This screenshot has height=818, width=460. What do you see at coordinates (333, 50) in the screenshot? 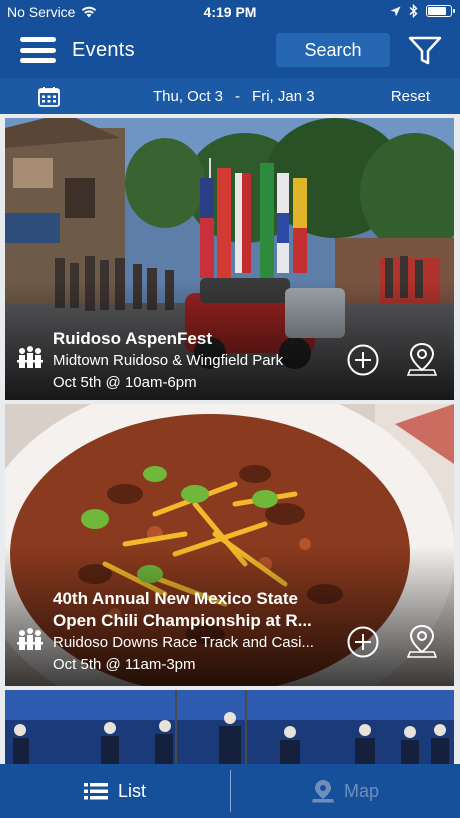
I see `search-button: Search` at bounding box center [333, 50].